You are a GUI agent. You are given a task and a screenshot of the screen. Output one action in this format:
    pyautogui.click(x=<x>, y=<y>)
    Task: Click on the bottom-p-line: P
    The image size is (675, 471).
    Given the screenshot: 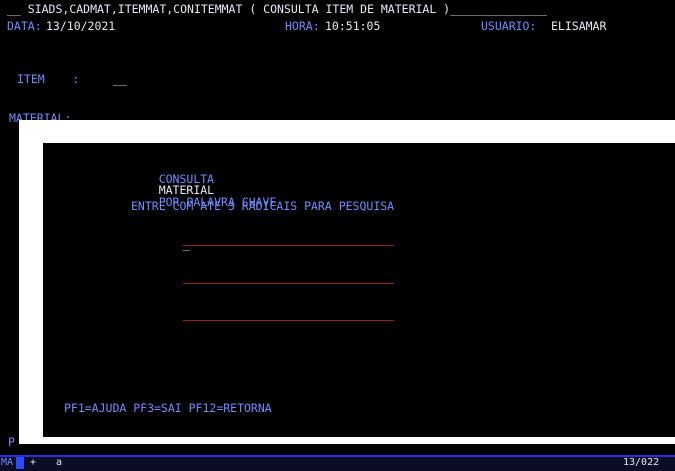 What is the action you would take?
    pyautogui.click(x=11, y=442)
    